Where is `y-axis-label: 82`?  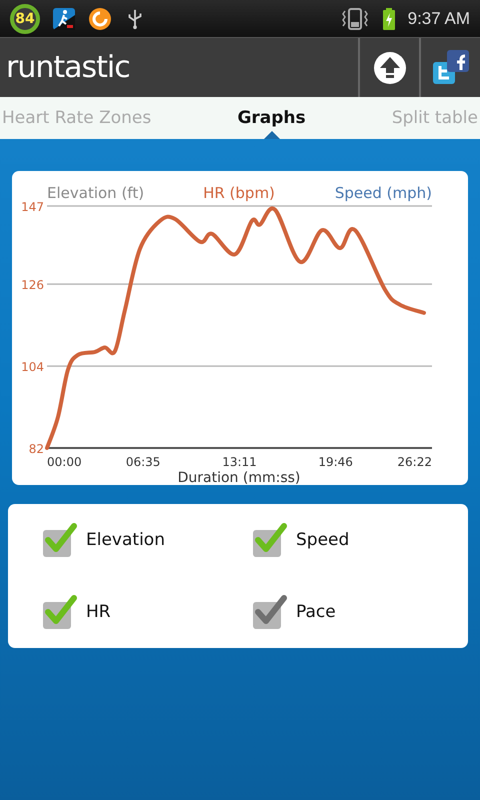
y-axis-label: 82 is located at coordinates (36, 449).